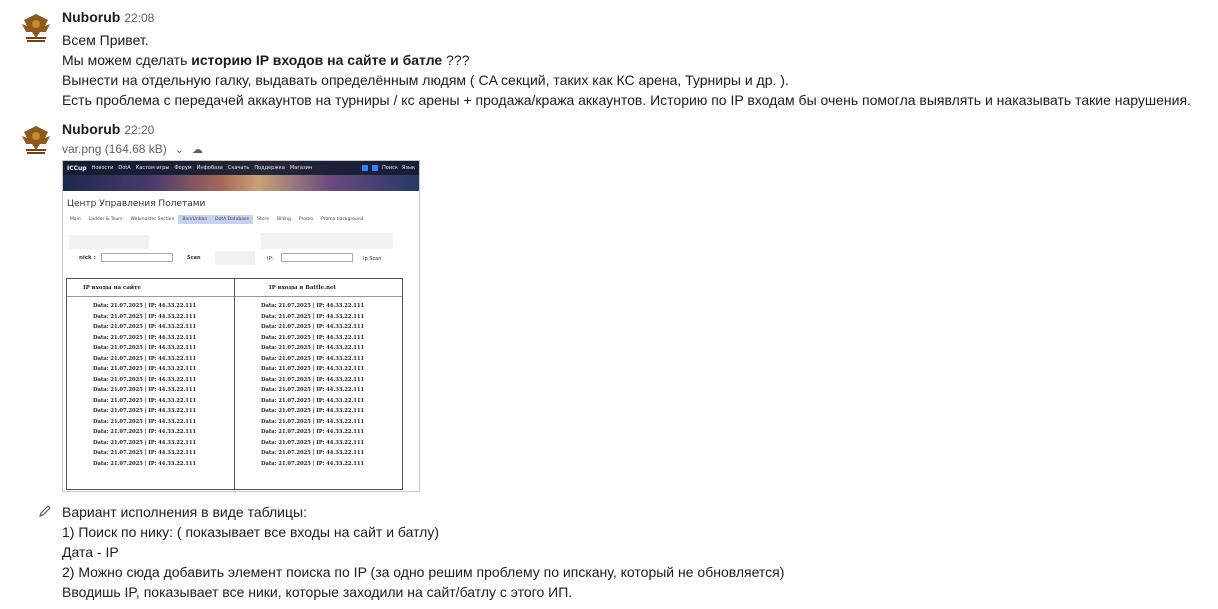  Describe the element at coordinates (209, 168) in the screenshot. I see `nav-item: Инфобаза` at that location.